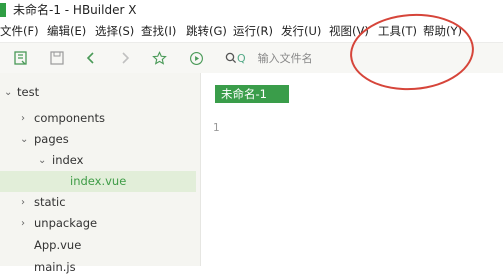 This screenshot has height=278, width=503. What do you see at coordinates (98, 92) in the screenshot?
I see `tree-item-test: ⌄ test` at bounding box center [98, 92].